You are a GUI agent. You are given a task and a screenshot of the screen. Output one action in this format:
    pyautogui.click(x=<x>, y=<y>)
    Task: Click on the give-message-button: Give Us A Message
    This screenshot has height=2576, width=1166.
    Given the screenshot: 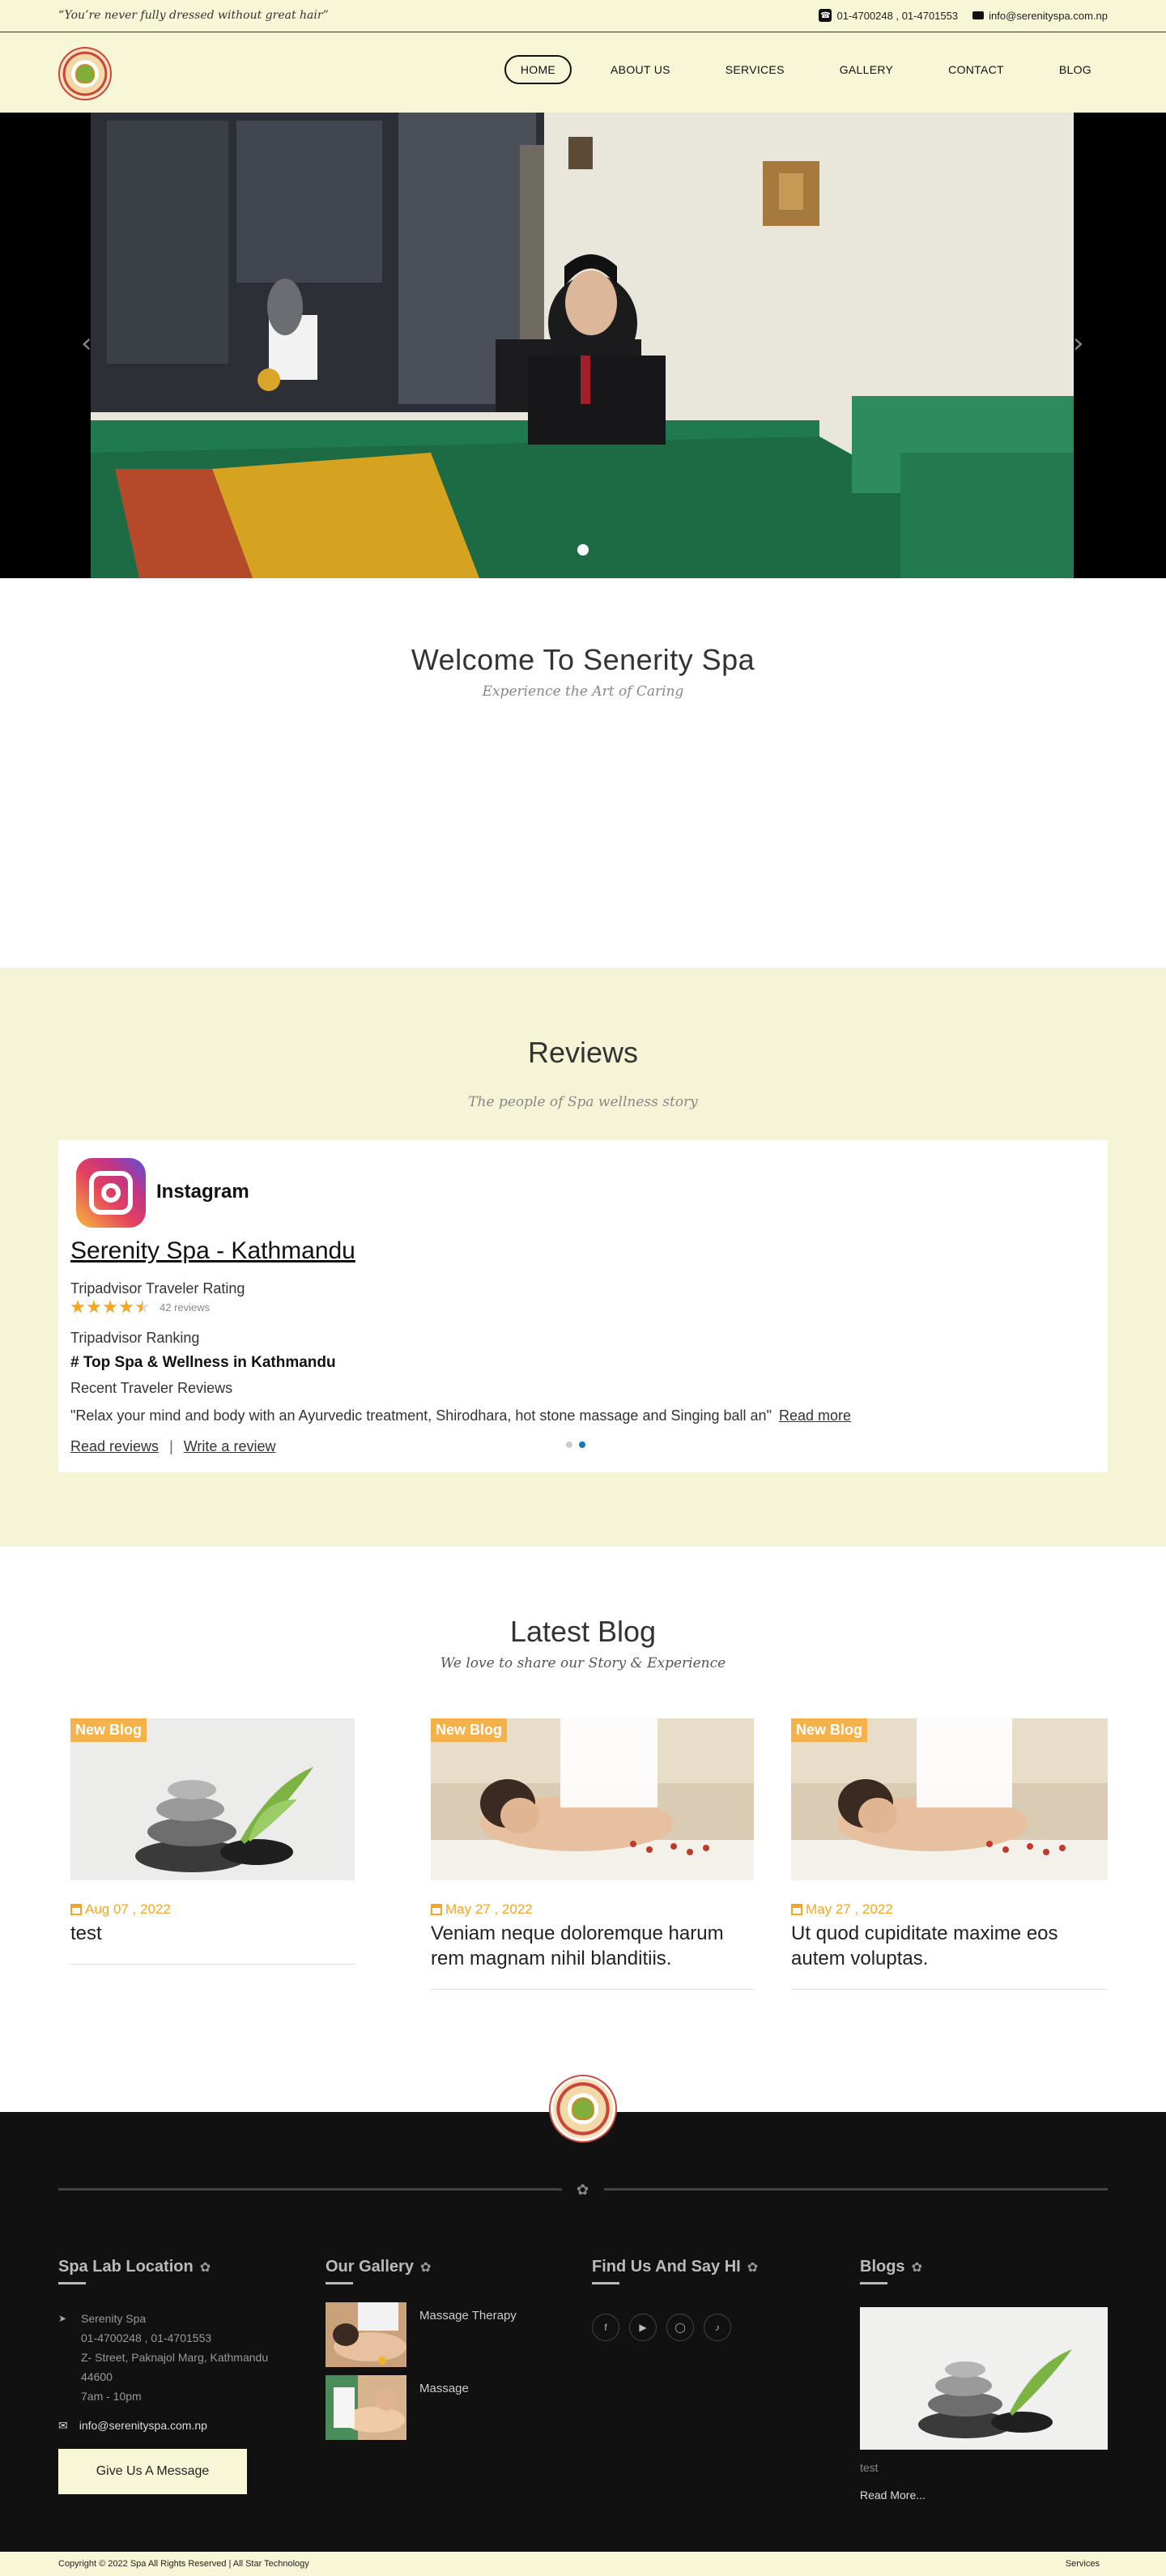 What is the action you would take?
    pyautogui.click(x=152, y=2471)
    